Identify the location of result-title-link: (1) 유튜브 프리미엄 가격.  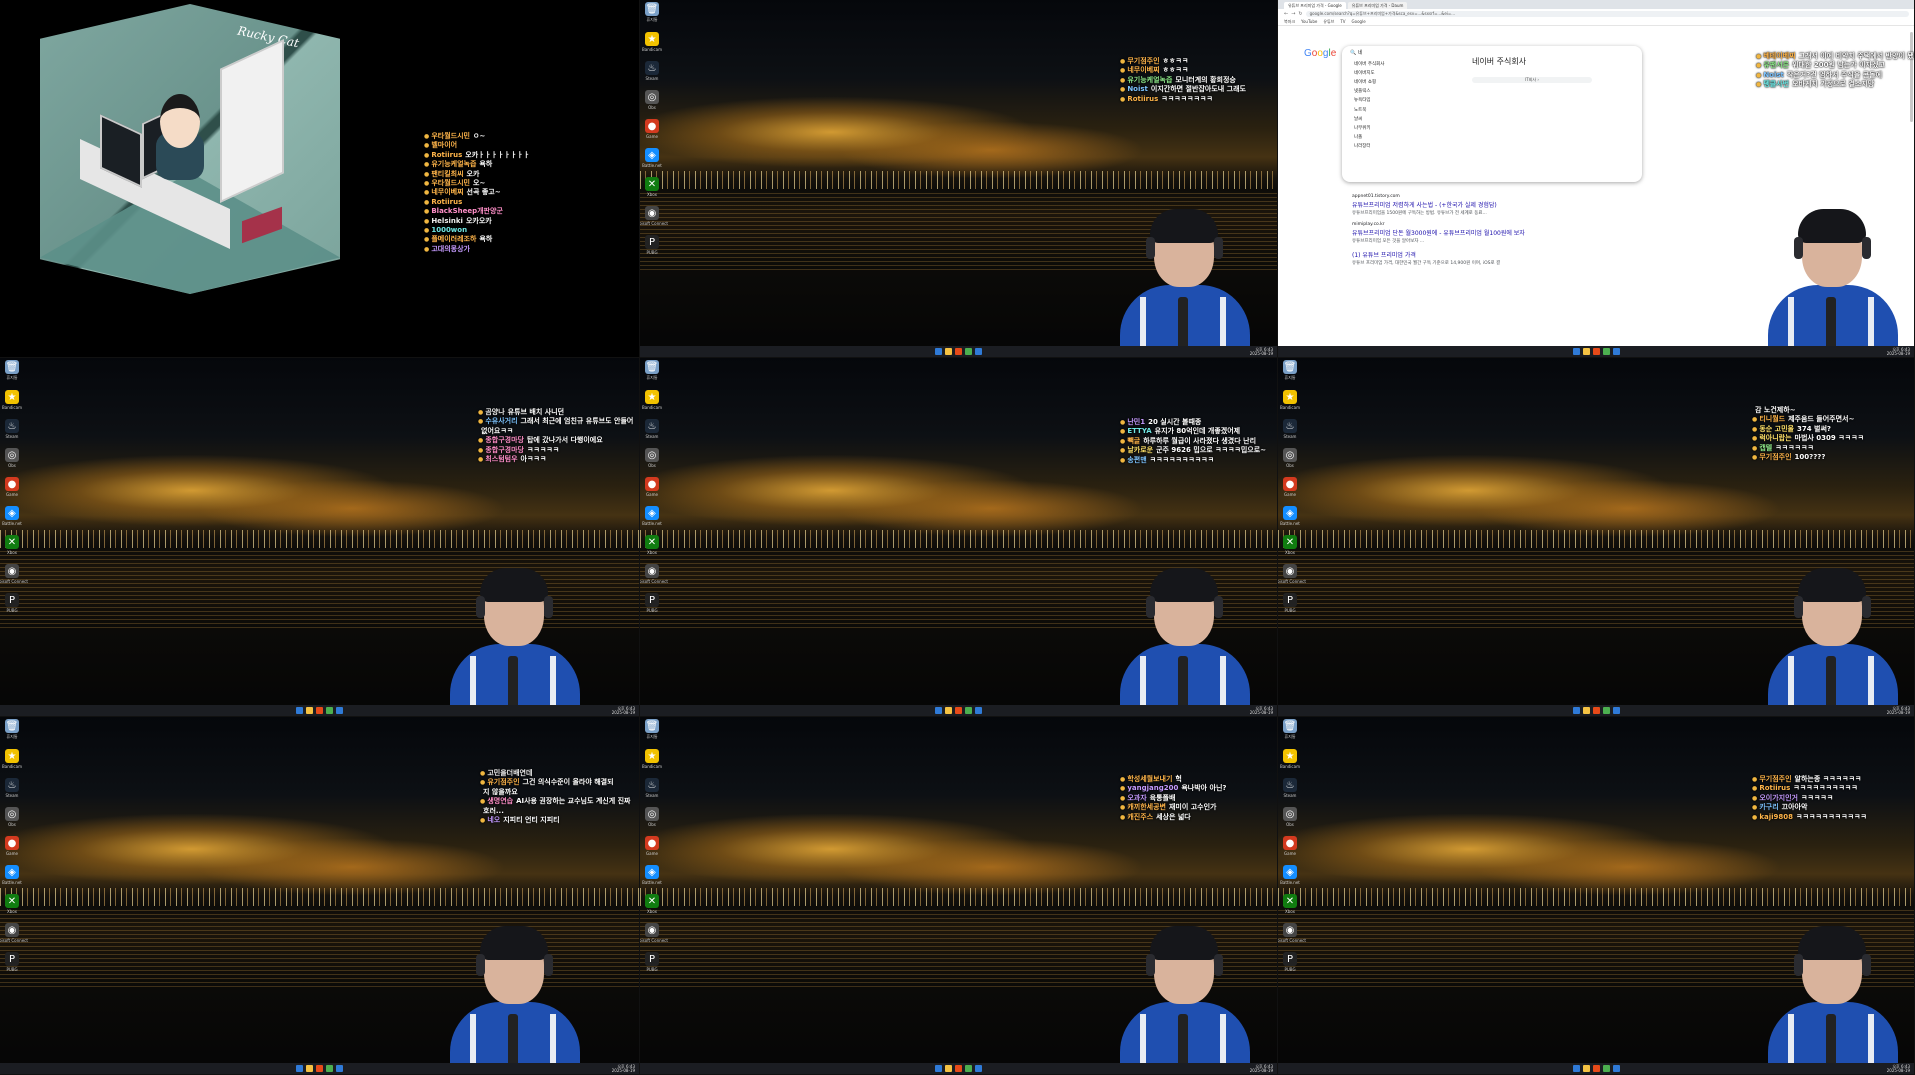
(1482, 254).